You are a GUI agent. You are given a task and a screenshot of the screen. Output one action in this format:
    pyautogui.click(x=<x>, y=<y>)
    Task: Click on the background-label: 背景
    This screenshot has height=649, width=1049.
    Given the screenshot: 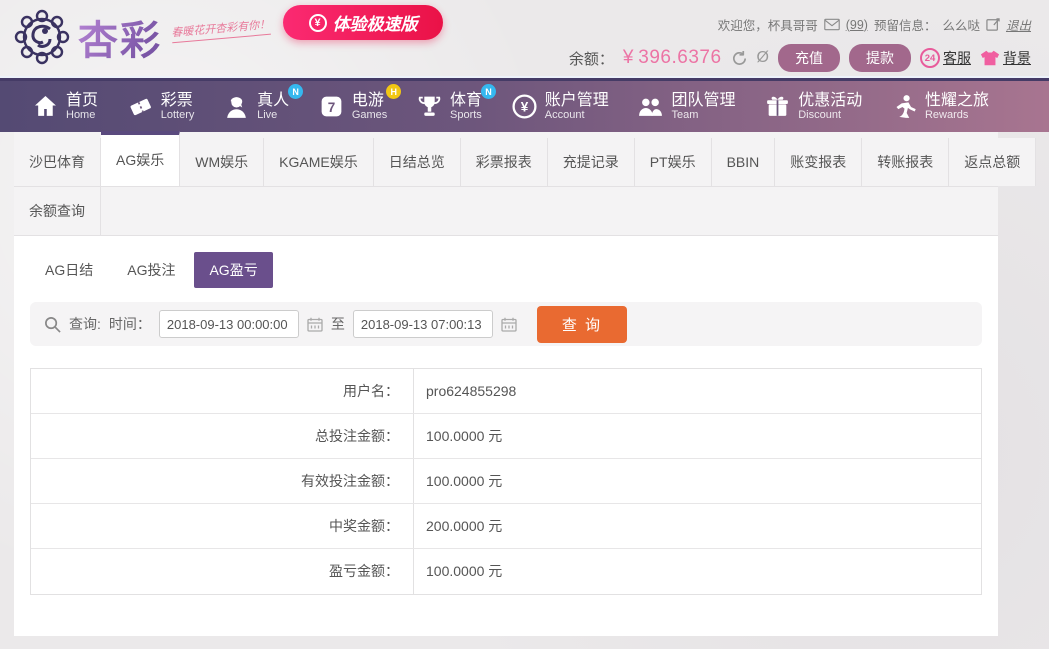 What is the action you would take?
    pyautogui.click(x=1017, y=58)
    